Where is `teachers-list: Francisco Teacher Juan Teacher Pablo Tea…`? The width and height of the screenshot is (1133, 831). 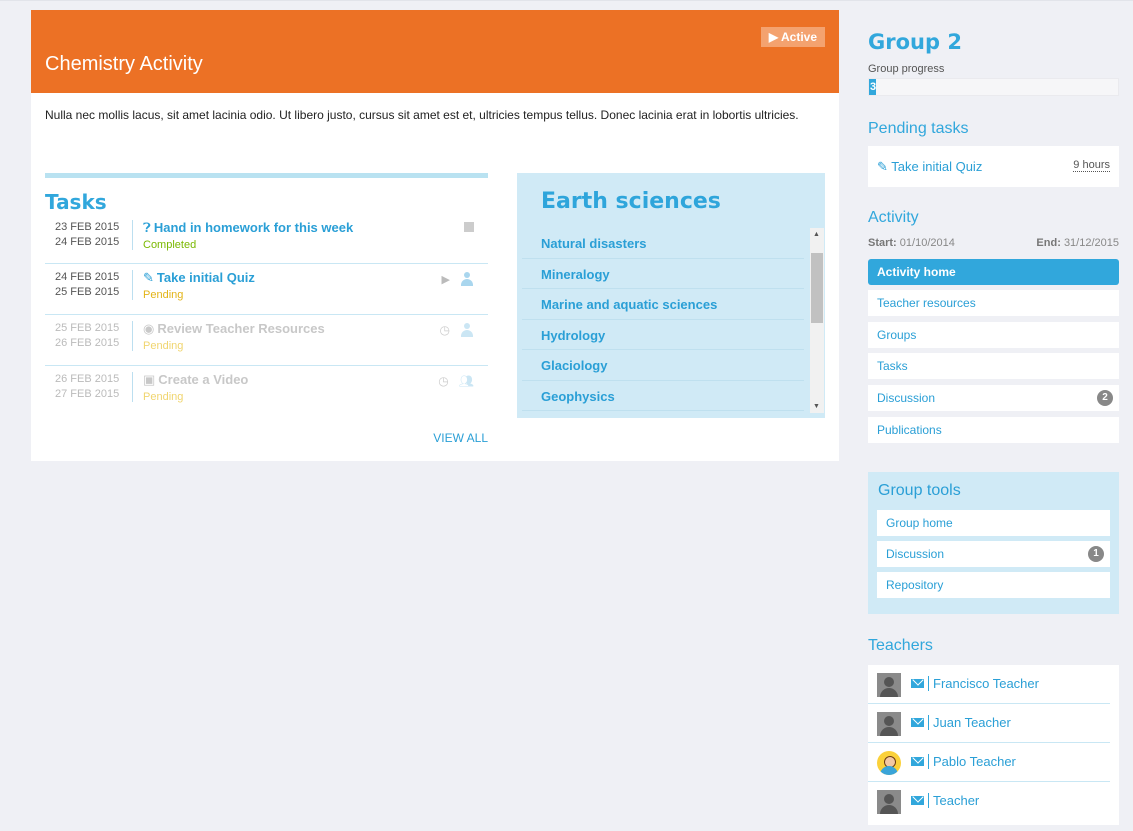 teachers-list: Francisco Teacher Juan Teacher Pablo Tea… is located at coordinates (993, 745).